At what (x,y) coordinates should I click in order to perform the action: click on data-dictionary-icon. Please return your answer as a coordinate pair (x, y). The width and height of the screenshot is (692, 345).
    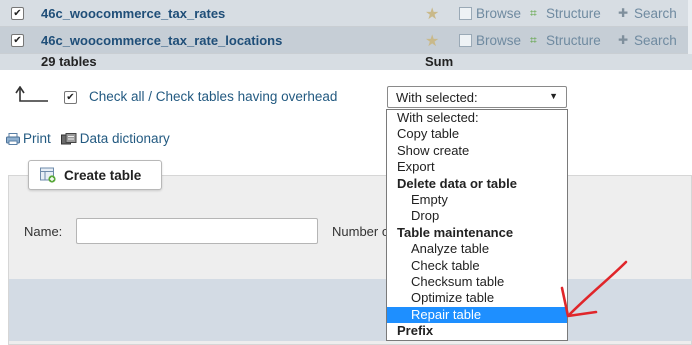
    Looking at the image, I should click on (68, 138).